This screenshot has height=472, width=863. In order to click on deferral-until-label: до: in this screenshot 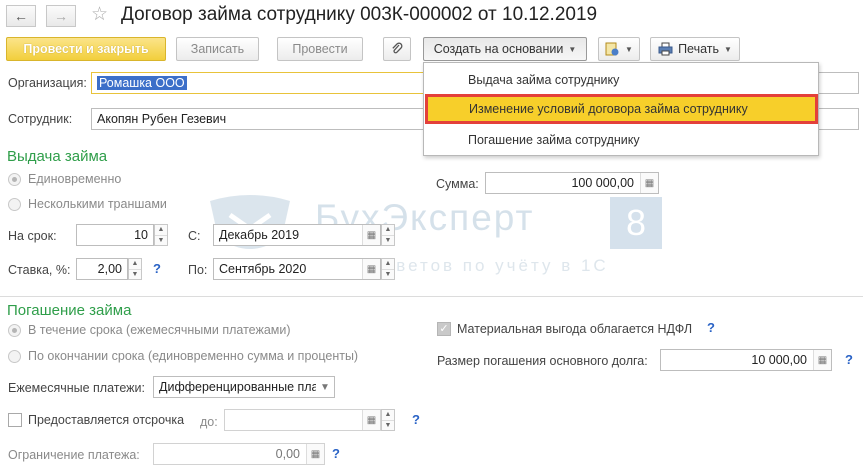, I will do `click(209, 422)`.